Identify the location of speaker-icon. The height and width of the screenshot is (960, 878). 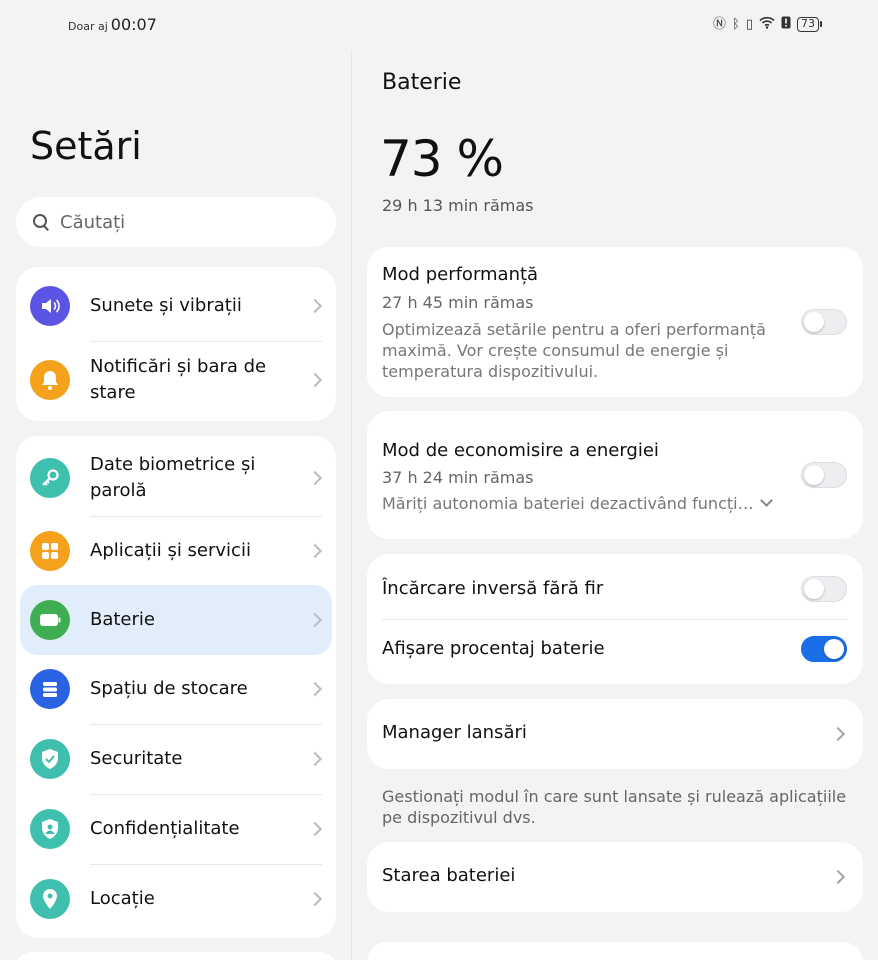
(50, 306).